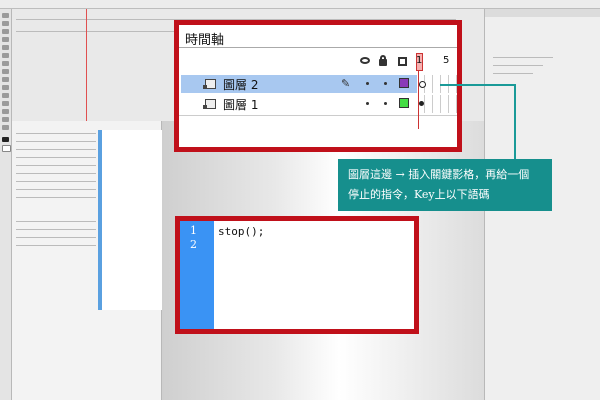 The width and height of the screenshot is (600, 400). I want to click on code-editor-line: stop();, so click(241, 231).